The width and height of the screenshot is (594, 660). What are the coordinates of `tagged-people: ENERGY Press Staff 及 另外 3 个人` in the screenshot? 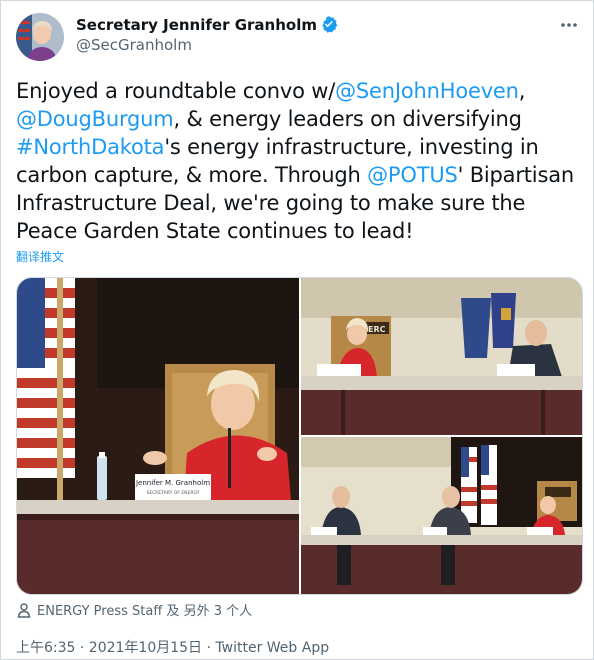 It's located at (134, 609).